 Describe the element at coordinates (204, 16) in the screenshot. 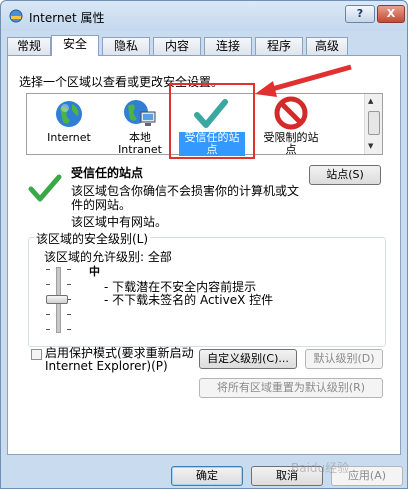

I see `title-bar: Internet 属性 ? X` at that location.